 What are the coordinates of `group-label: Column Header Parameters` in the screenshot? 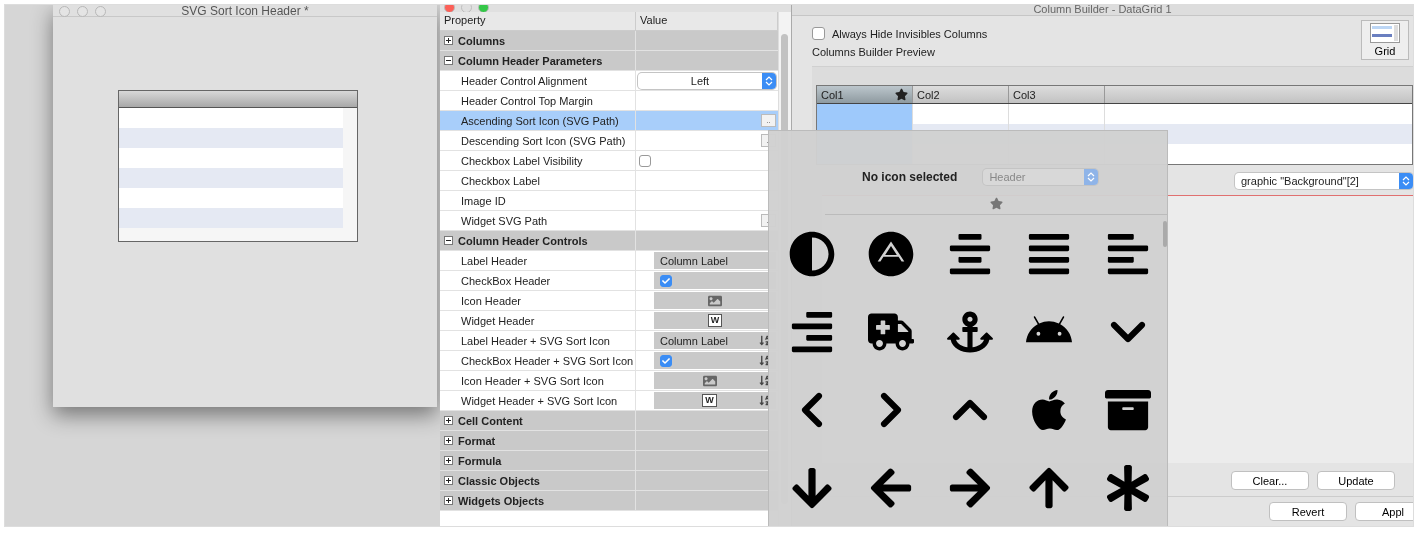 It's located at (530, 60).